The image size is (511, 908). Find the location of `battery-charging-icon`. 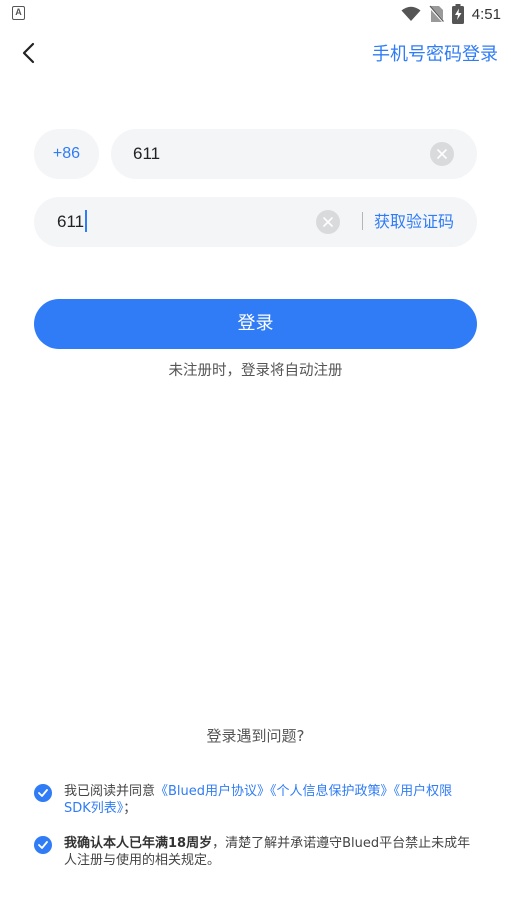

battery-charging-icon is located at coordinates (457, 14).